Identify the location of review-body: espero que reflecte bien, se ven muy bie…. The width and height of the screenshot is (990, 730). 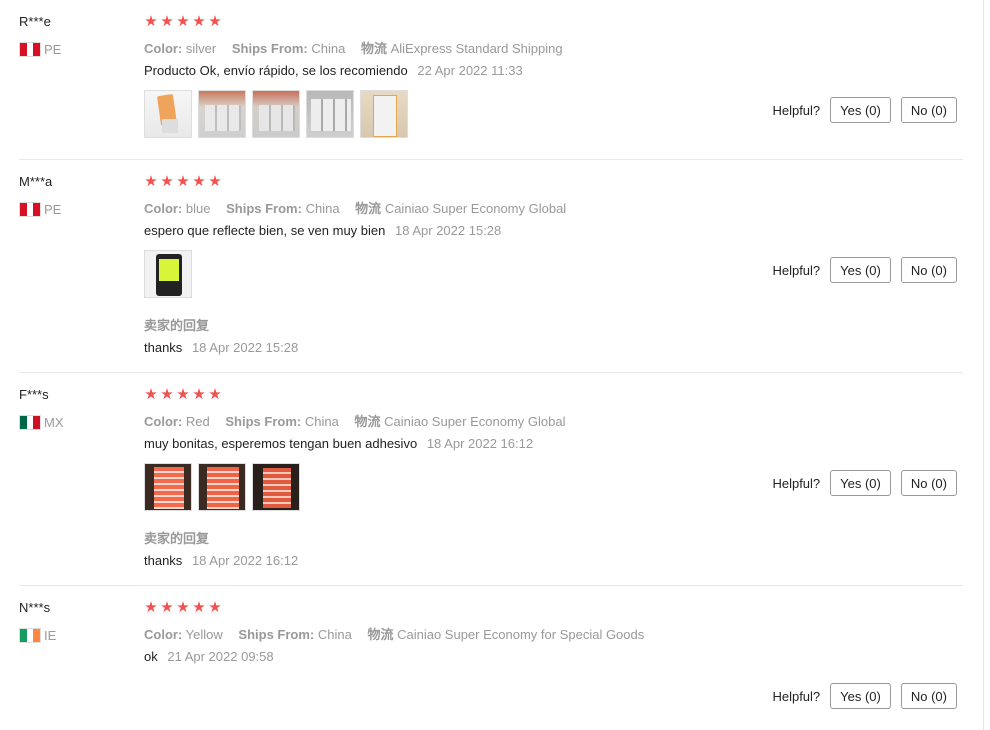
(265, 230).